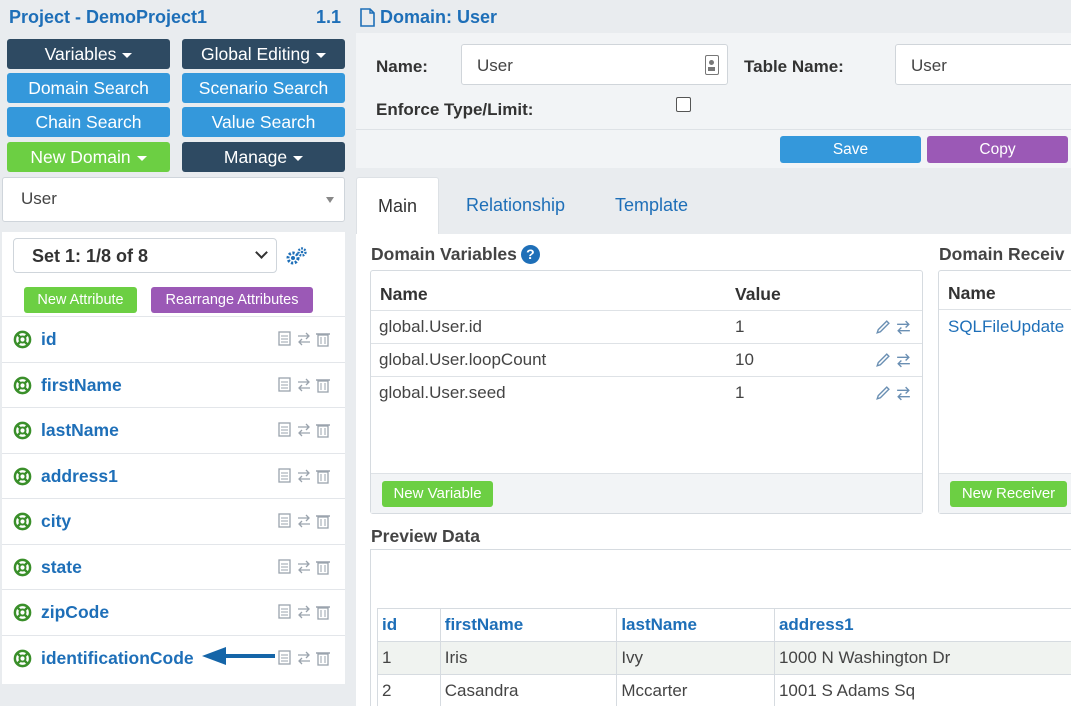 The height and width of the screenshot is (706, 1071). I want to click on table-row: 1 Iris Ivy 1000 N Washington Dr, so click(724, 658).